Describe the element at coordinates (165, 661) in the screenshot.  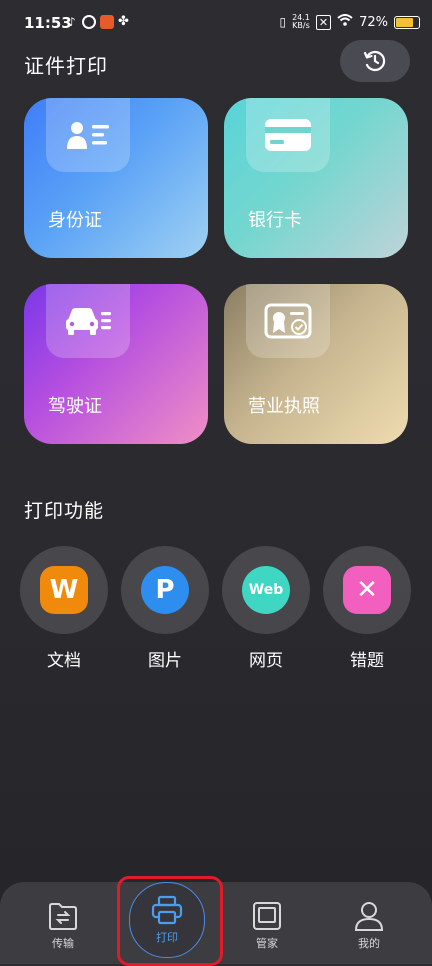
I see `function-label: 图片` at that location.